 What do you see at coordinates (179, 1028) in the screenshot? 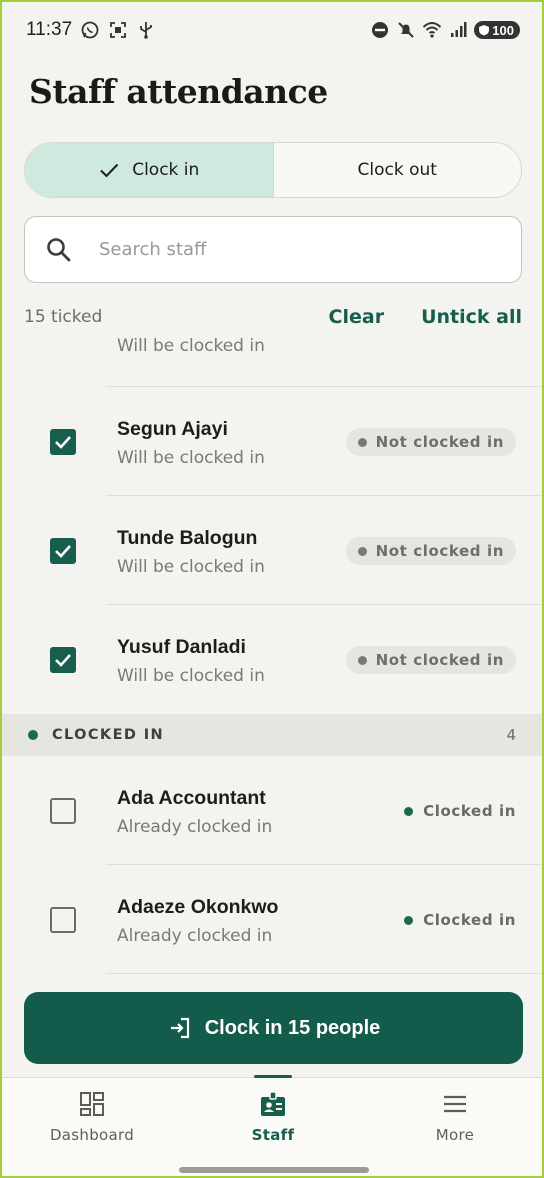
I see `login-icon` at bounding box center [179, 1028].